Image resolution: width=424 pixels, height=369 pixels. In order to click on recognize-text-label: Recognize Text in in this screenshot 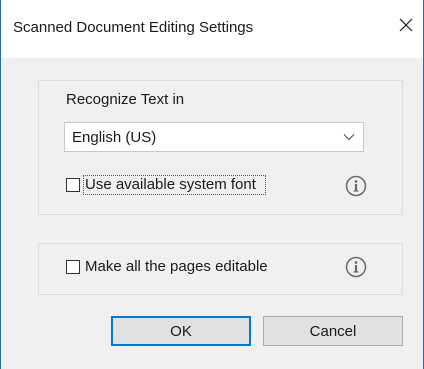, I will do `click(125, 99)`.